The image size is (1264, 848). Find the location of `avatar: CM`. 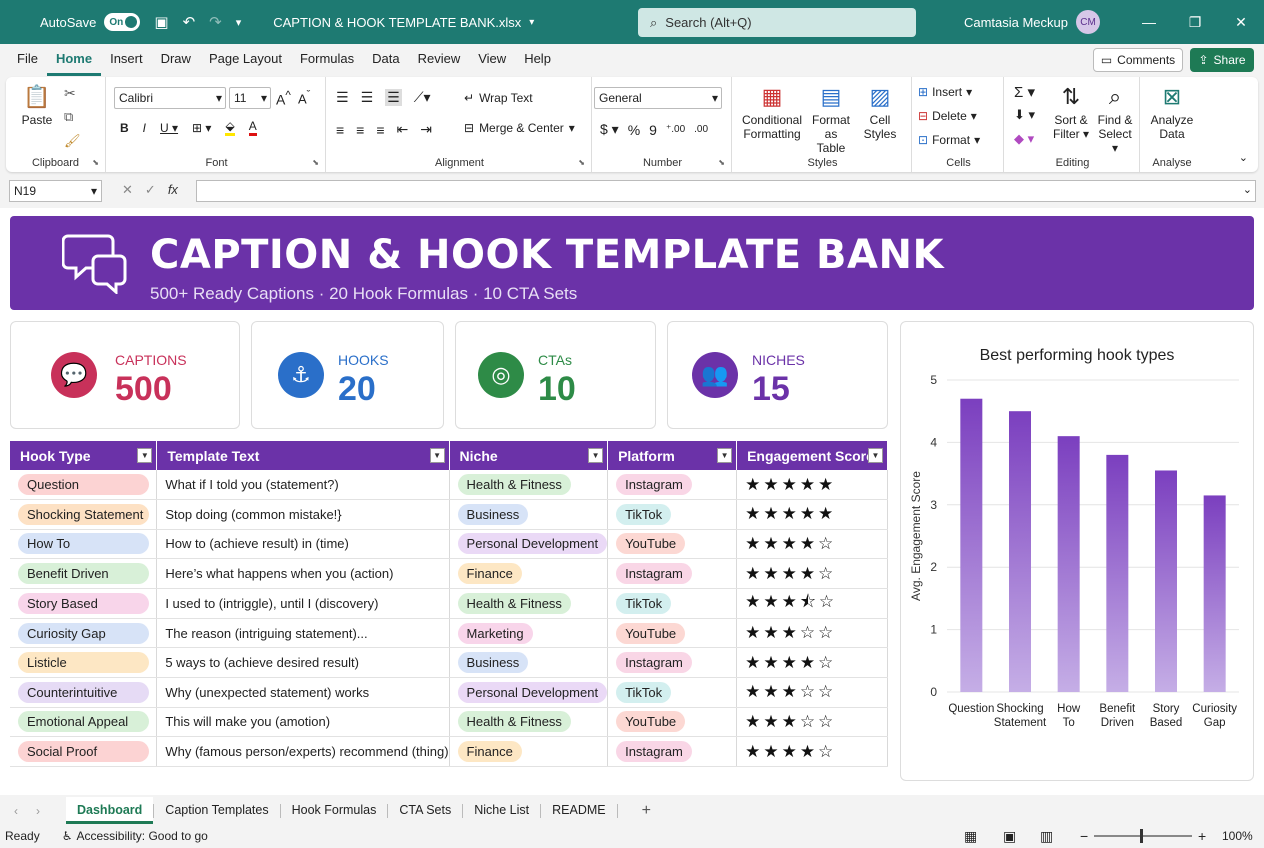

avatar: CM is located at coordinates (1088, 22).